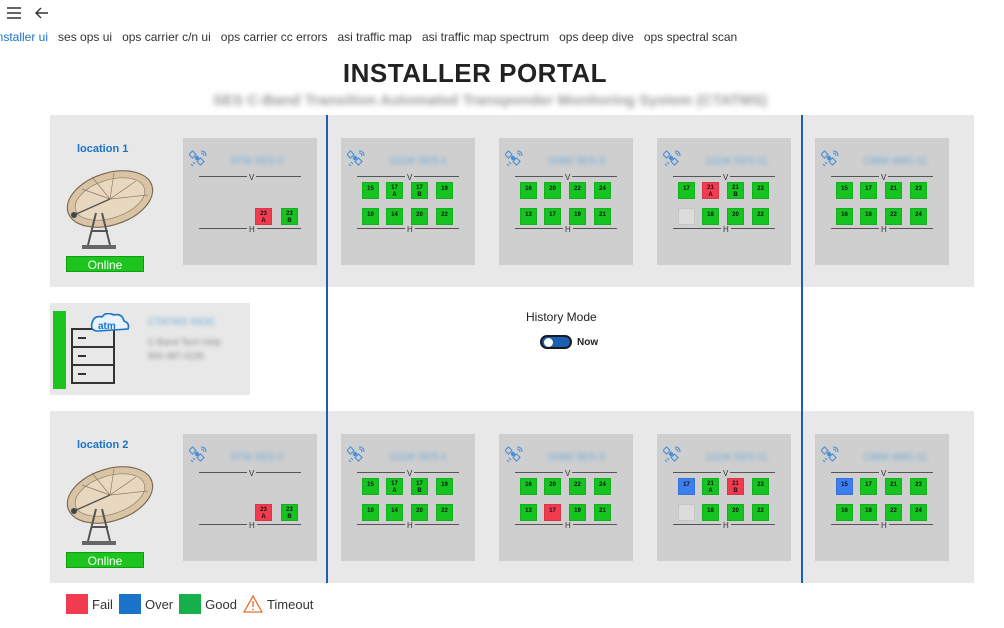 This screenshot has height=628, width=1004. What do you see at coordinates (274, 37) in the screenshot?
I see `tab-ops-carrier-cc-errors: ops carrier cc errors` at bounding box center [274, 37].